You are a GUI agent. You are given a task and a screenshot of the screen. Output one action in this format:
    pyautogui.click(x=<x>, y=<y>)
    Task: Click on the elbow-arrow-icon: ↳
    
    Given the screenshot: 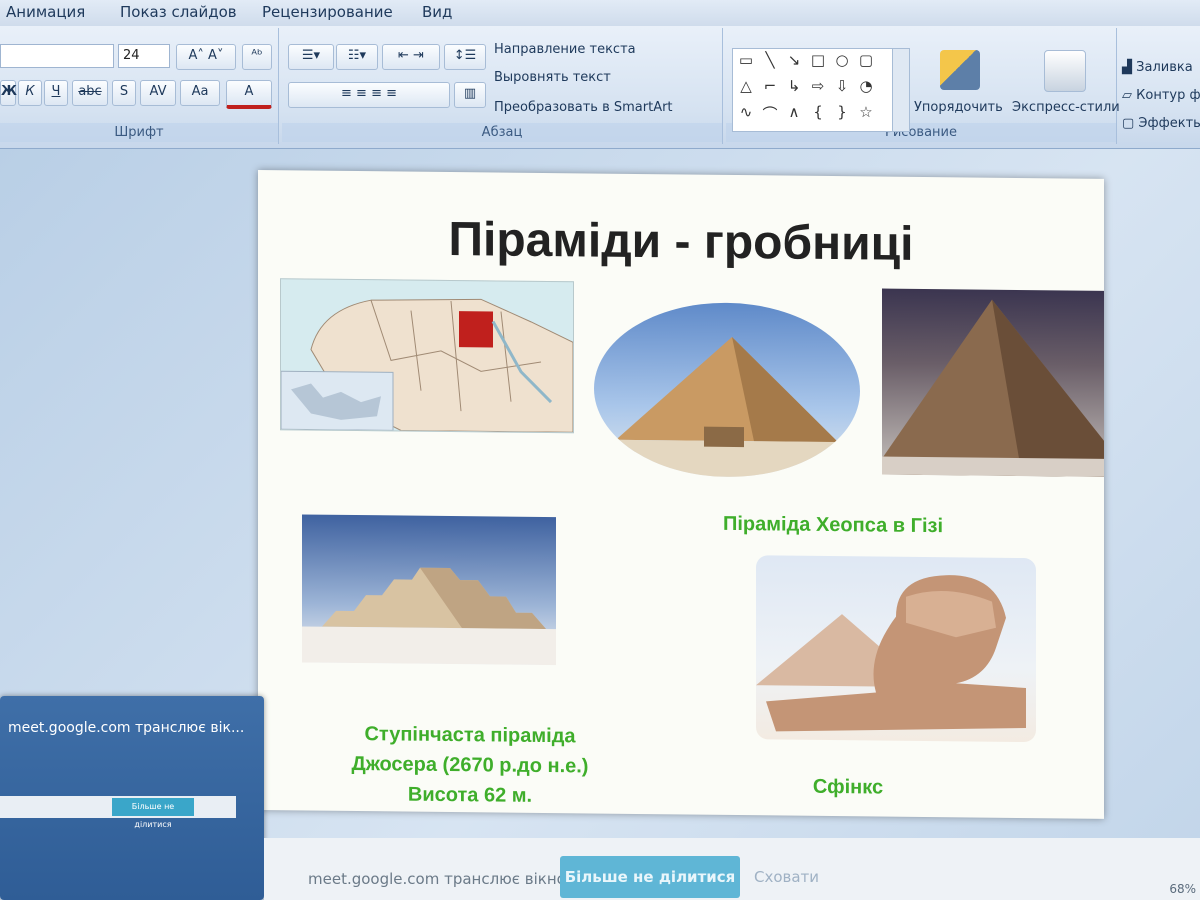 What is the action you would take?
    pyautogui.click(x=794, y=86)
    